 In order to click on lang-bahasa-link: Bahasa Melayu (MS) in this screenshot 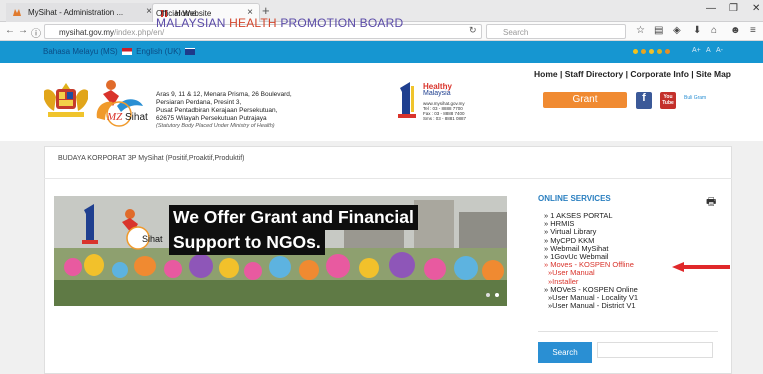, I will do `click(80, 51)`.